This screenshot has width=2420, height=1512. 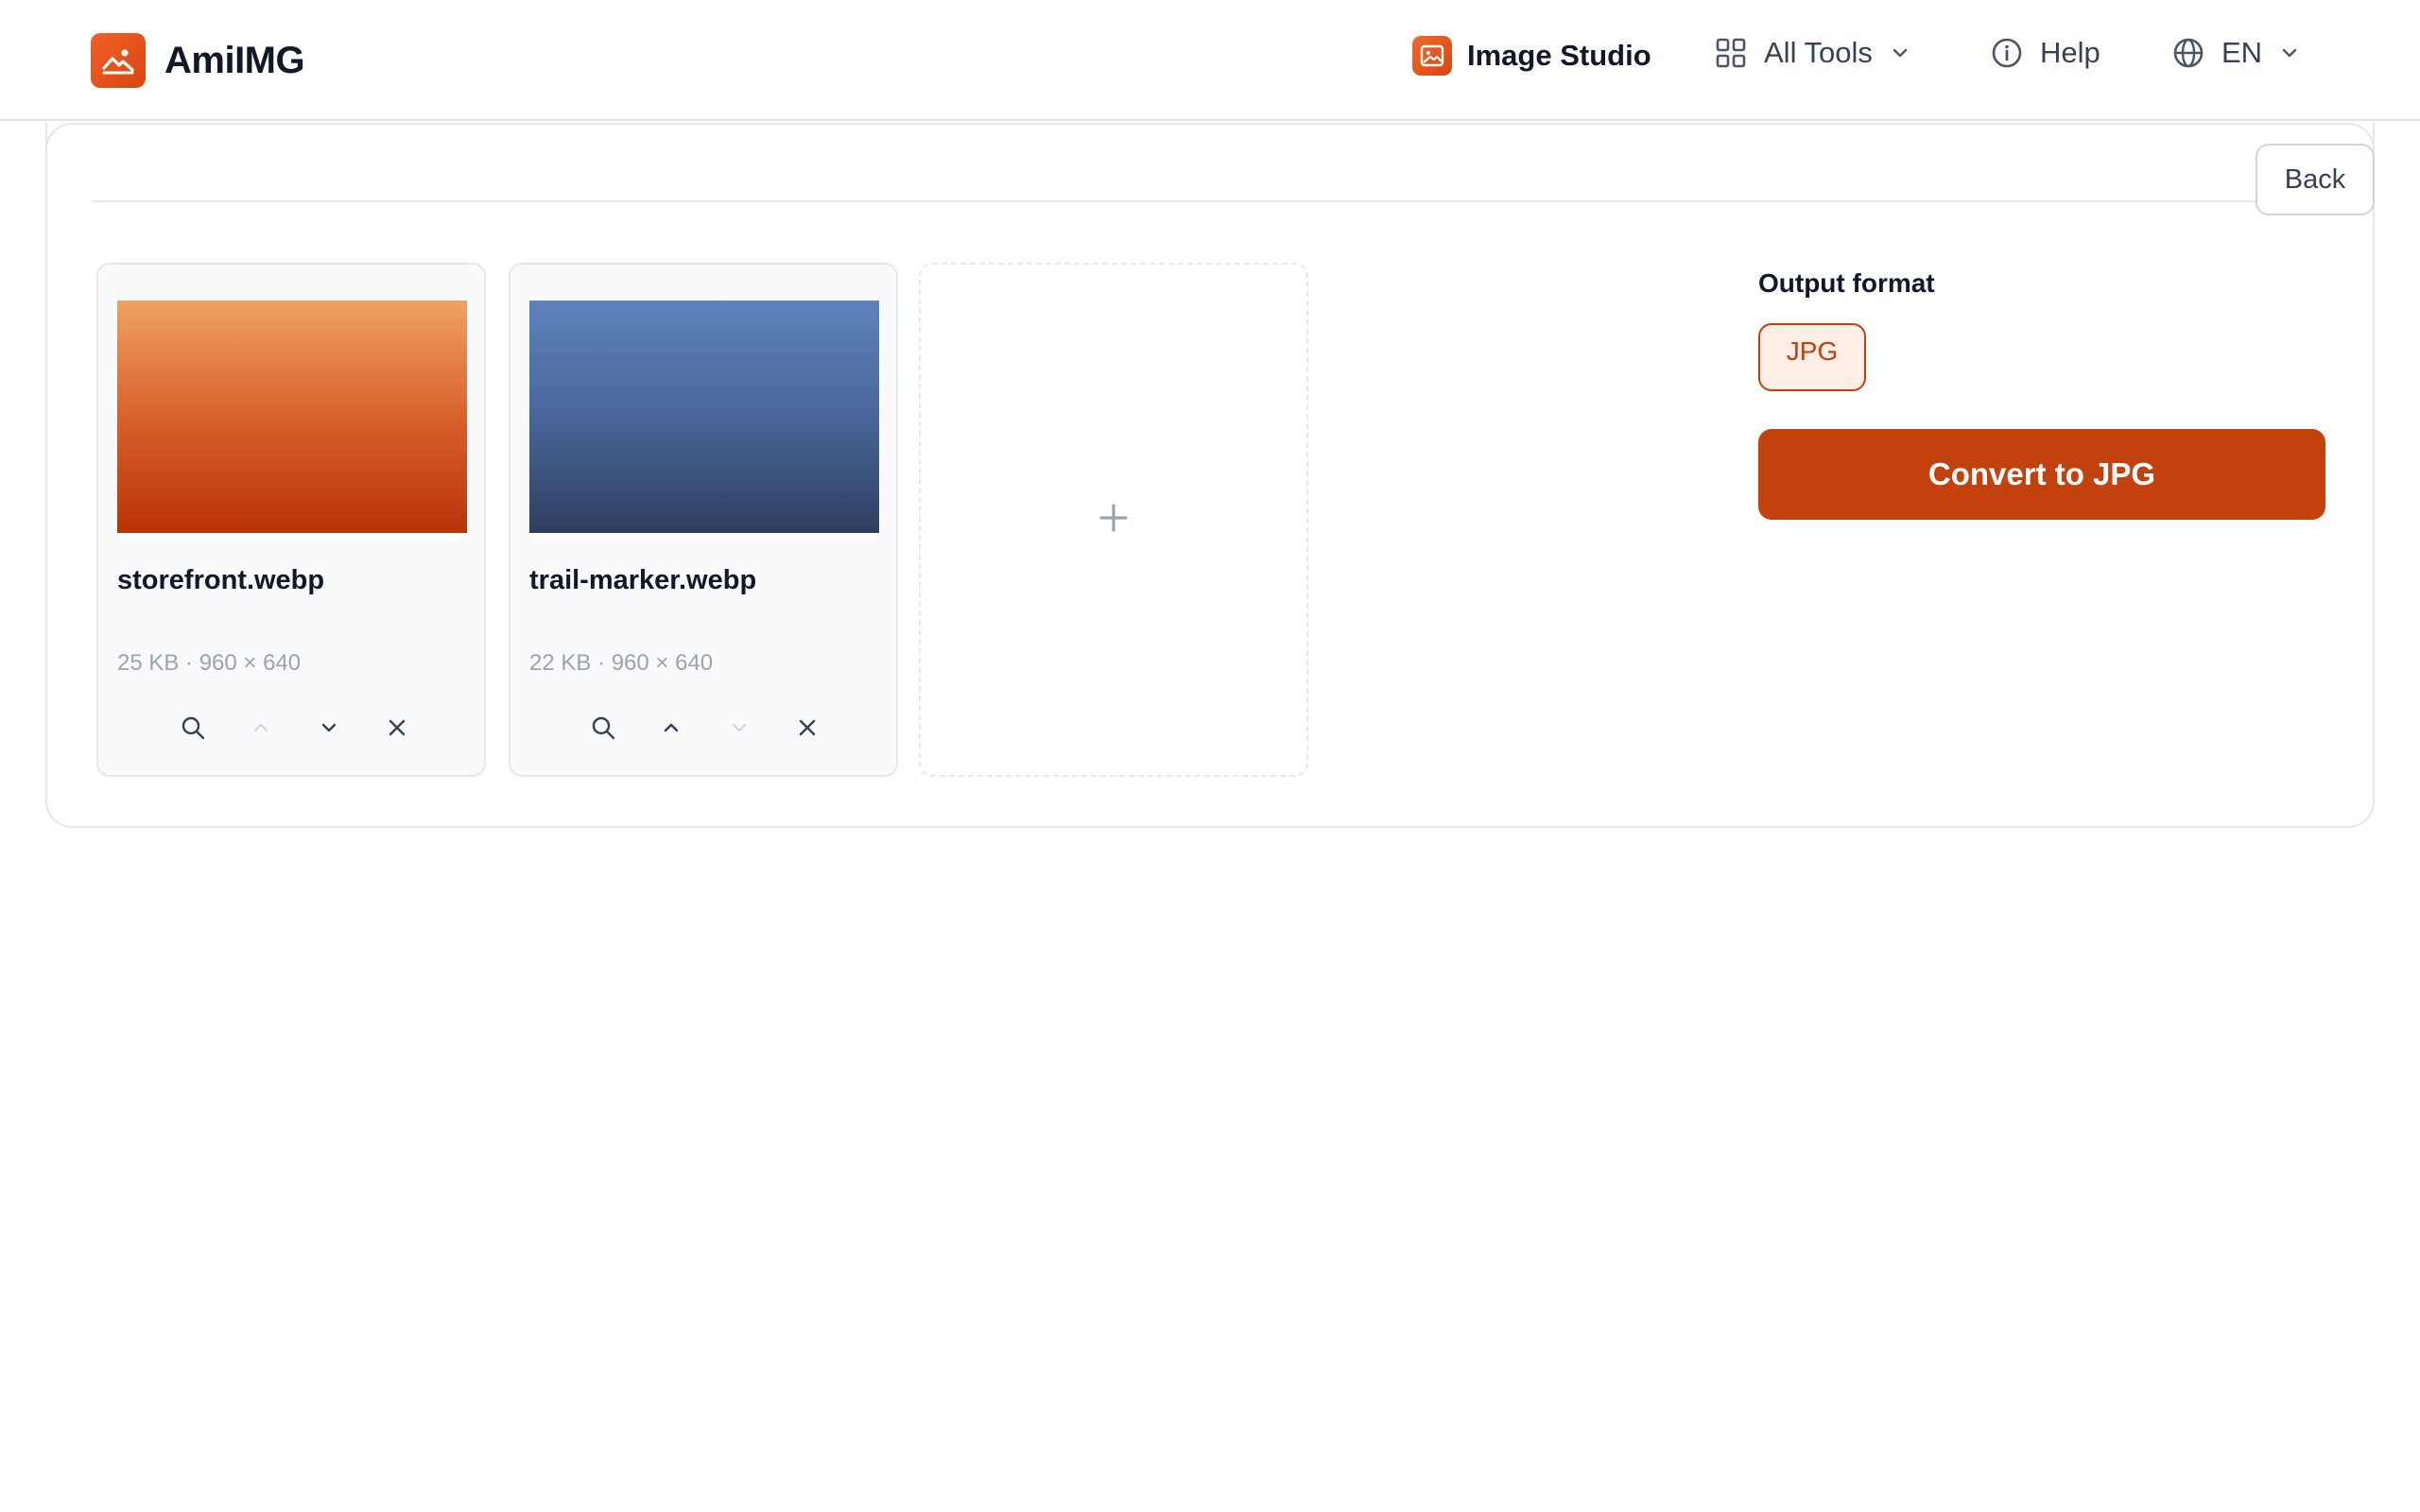 What do you see at coordinates (1432, 56) in the screenshot?
I see `image-studio-icon` at bounding box center [1432, 56].